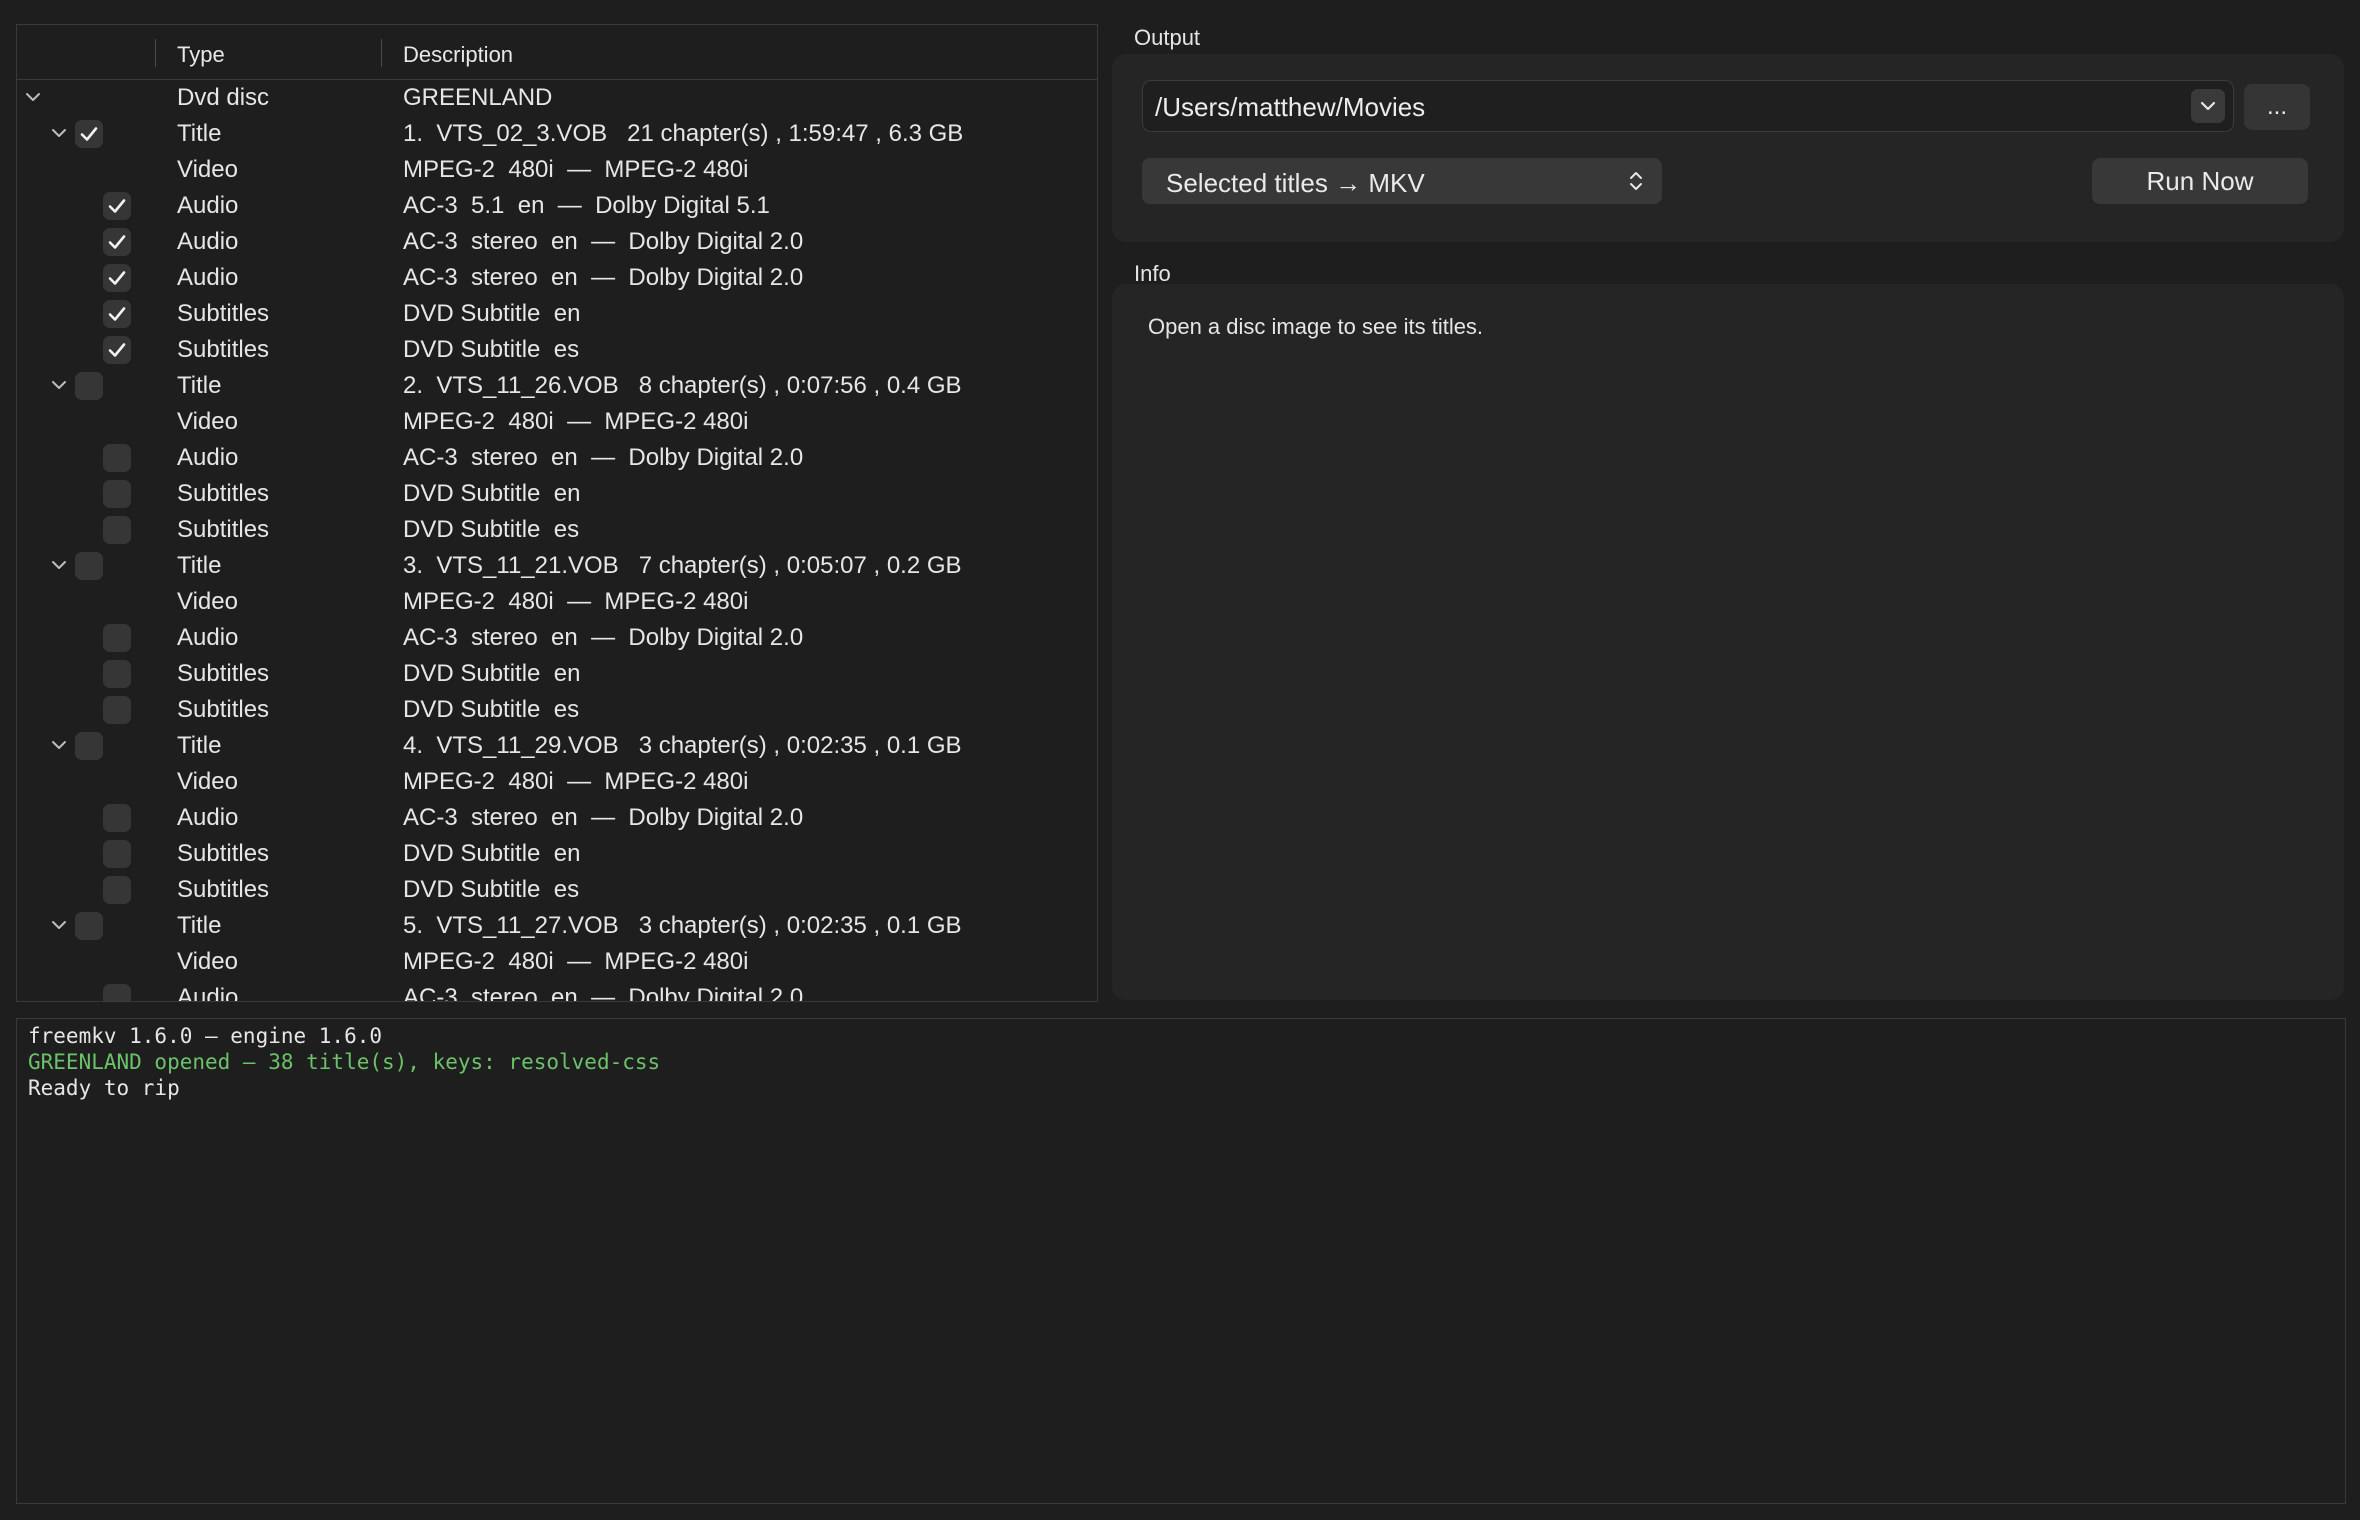  I want to click on row-description: GREENLAND, so click(478, 97).